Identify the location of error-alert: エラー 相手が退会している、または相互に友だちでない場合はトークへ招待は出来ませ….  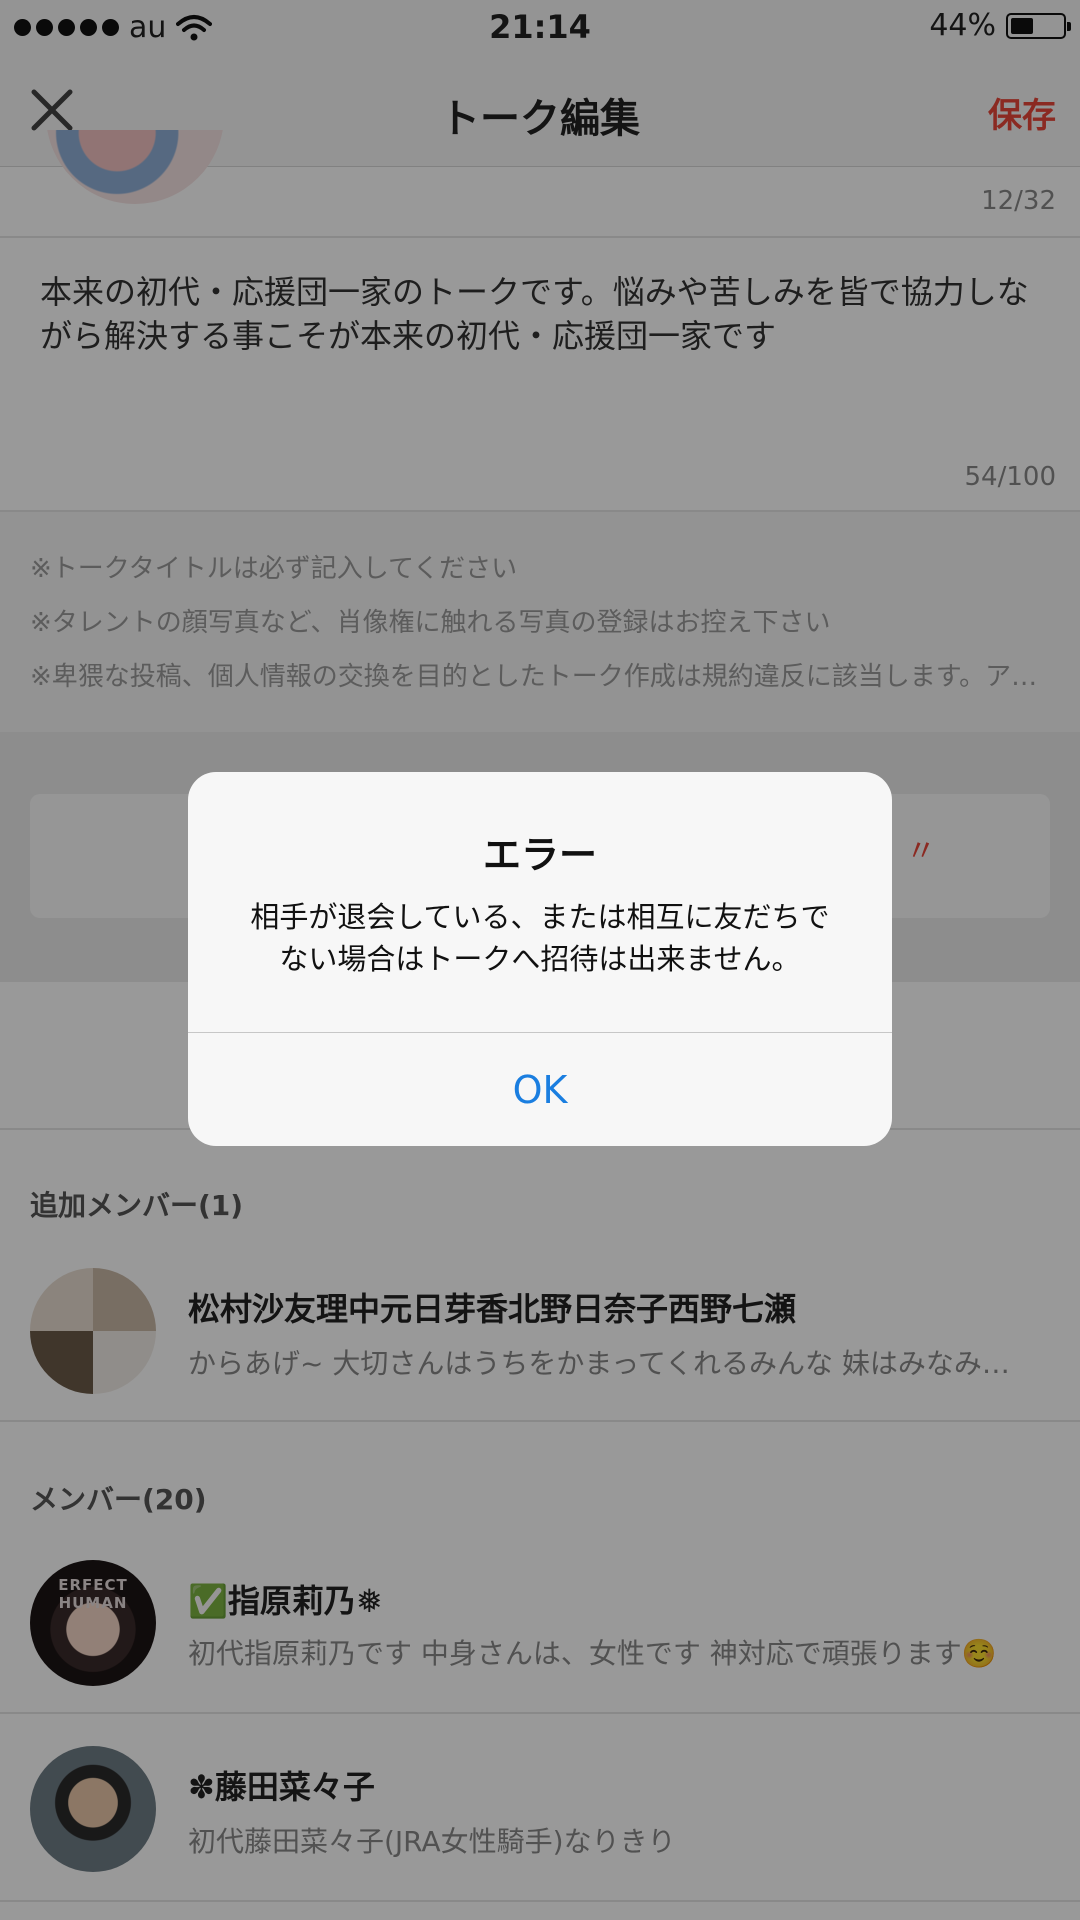
(540, 959).